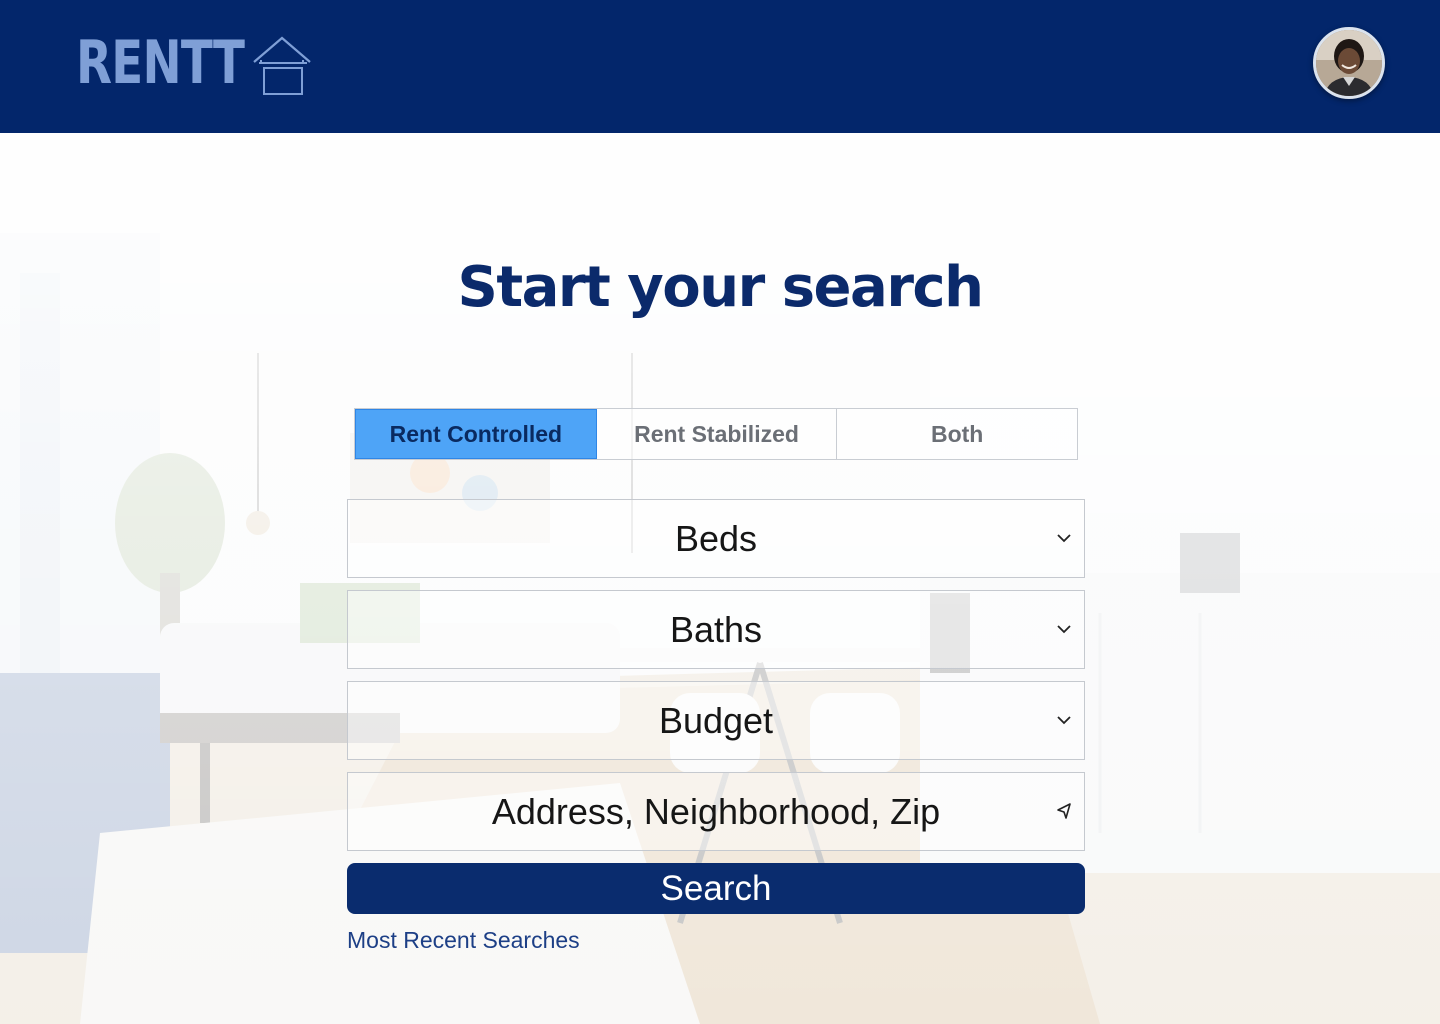 The width and height of the screenshot is (1440, 1024). I want to click on rent-stabilized-option: Rent Stabilized, so click(717, 434).